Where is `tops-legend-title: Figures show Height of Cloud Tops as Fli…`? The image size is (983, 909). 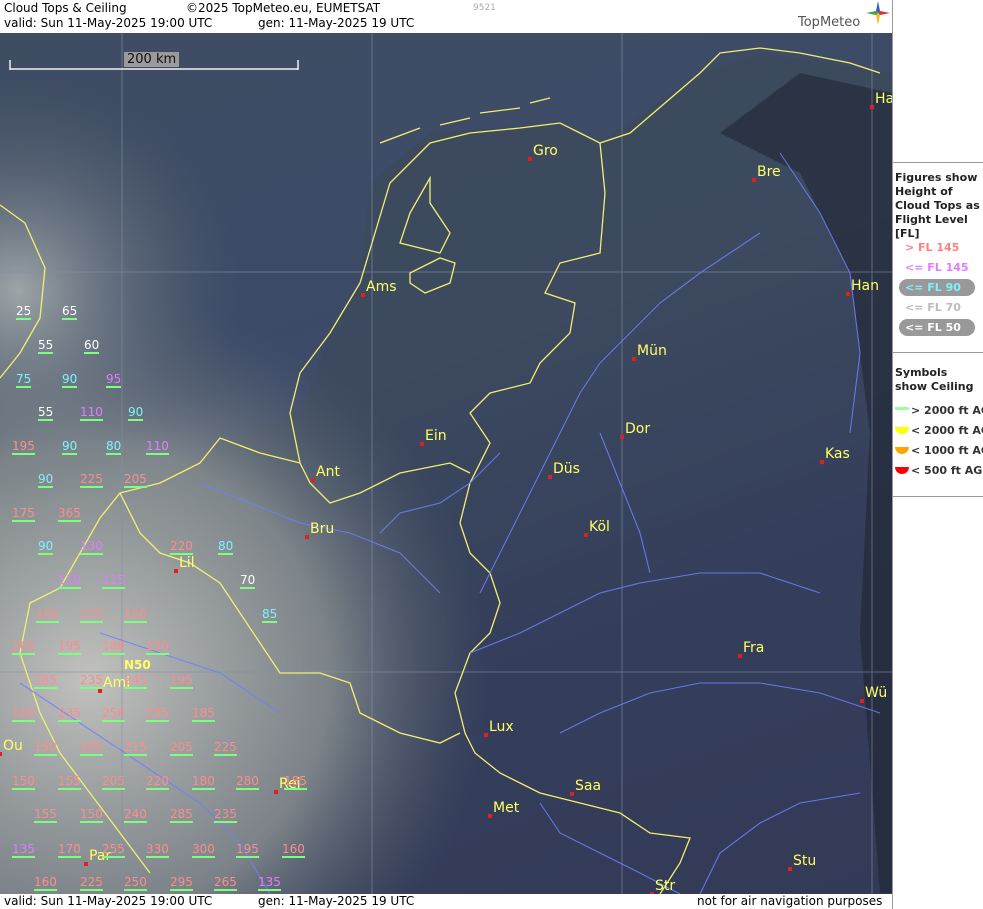 tops-legend-title: Figures show Height of Cloud Tops as Fli… is located at coordinates (937, 205).